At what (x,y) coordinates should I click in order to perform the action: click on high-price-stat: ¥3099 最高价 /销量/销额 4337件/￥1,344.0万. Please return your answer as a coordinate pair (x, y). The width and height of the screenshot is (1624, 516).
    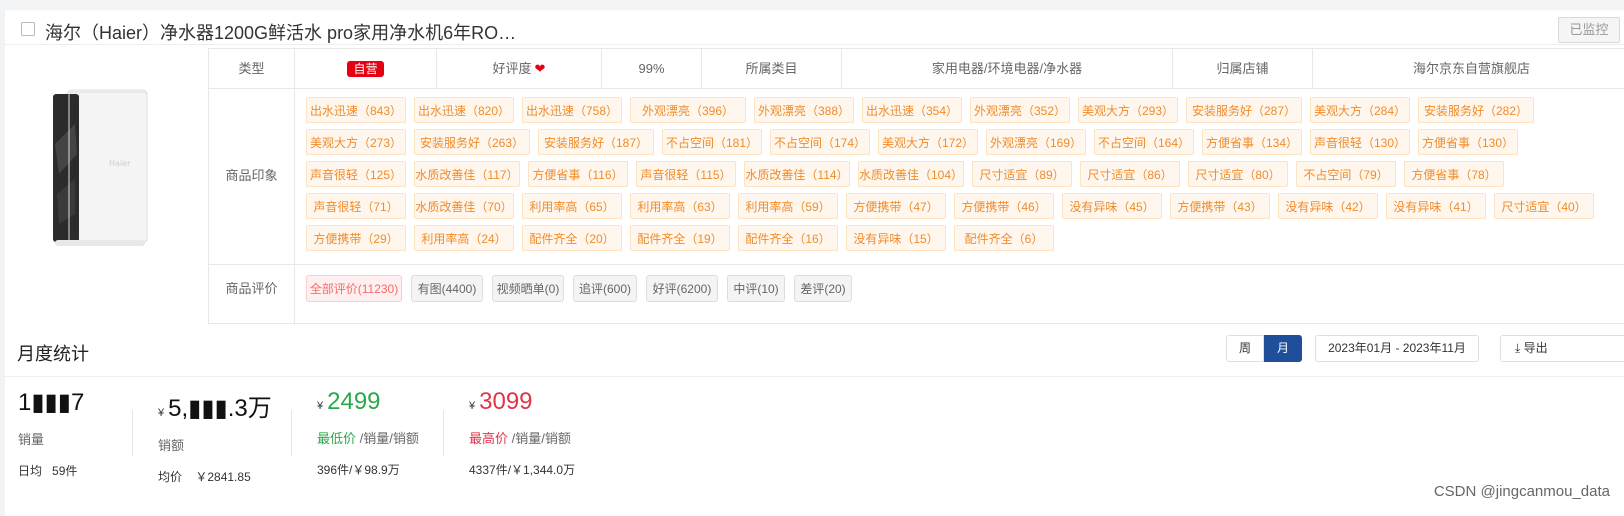
    Looking at the image, I should click on (522, 433).